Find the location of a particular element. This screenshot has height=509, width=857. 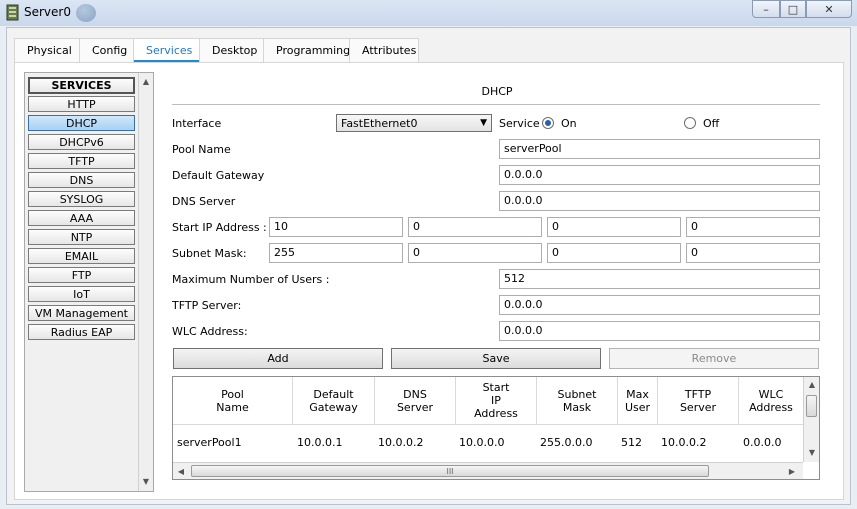

minimize-button: – is located at coordinates (766, 9).